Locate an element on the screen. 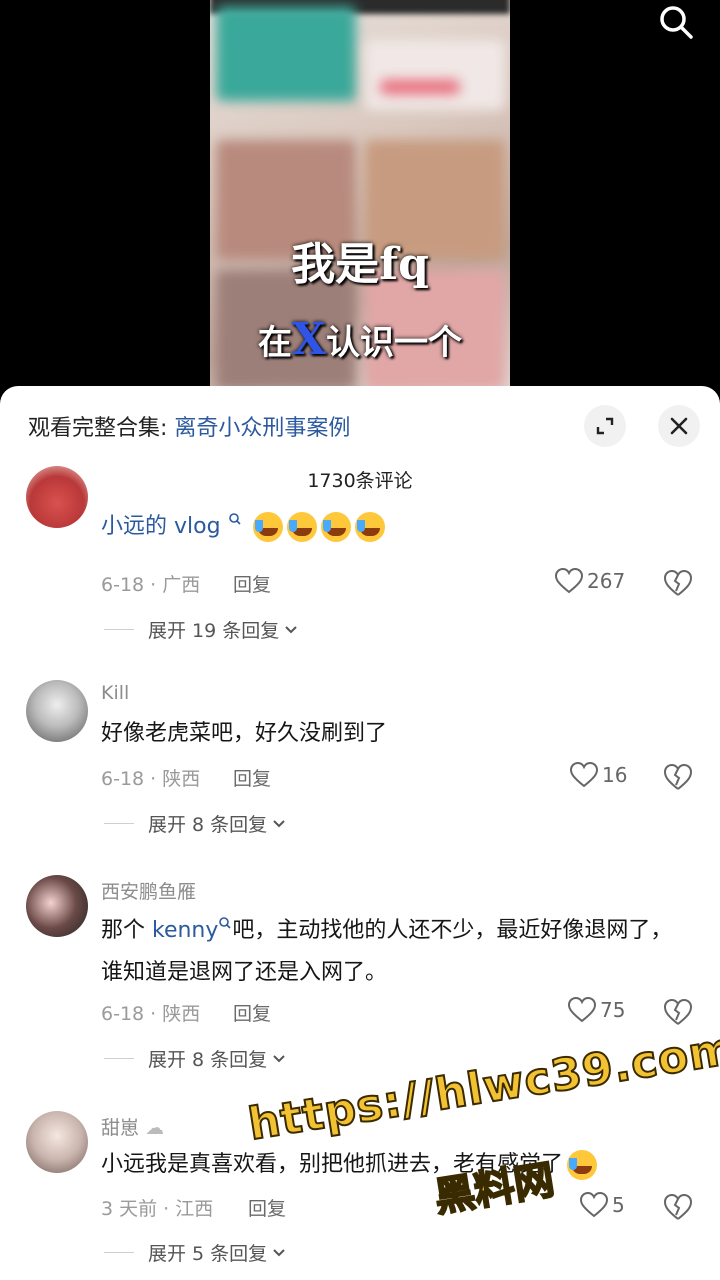 This screenshot has height=1280, width=720. like-count: 5 is located at coordinates (618, 1205).